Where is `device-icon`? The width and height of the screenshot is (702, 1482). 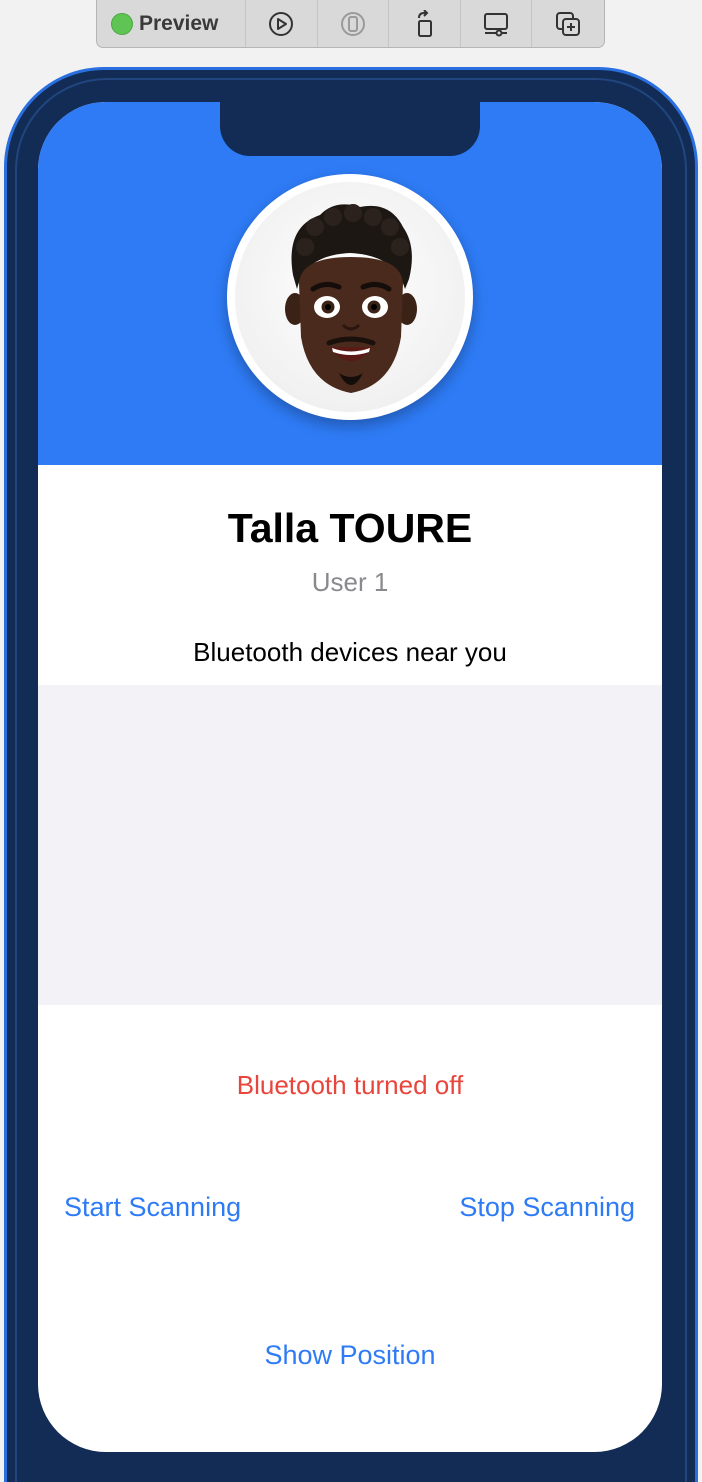
device-icon is located at coordinates (353, 23).